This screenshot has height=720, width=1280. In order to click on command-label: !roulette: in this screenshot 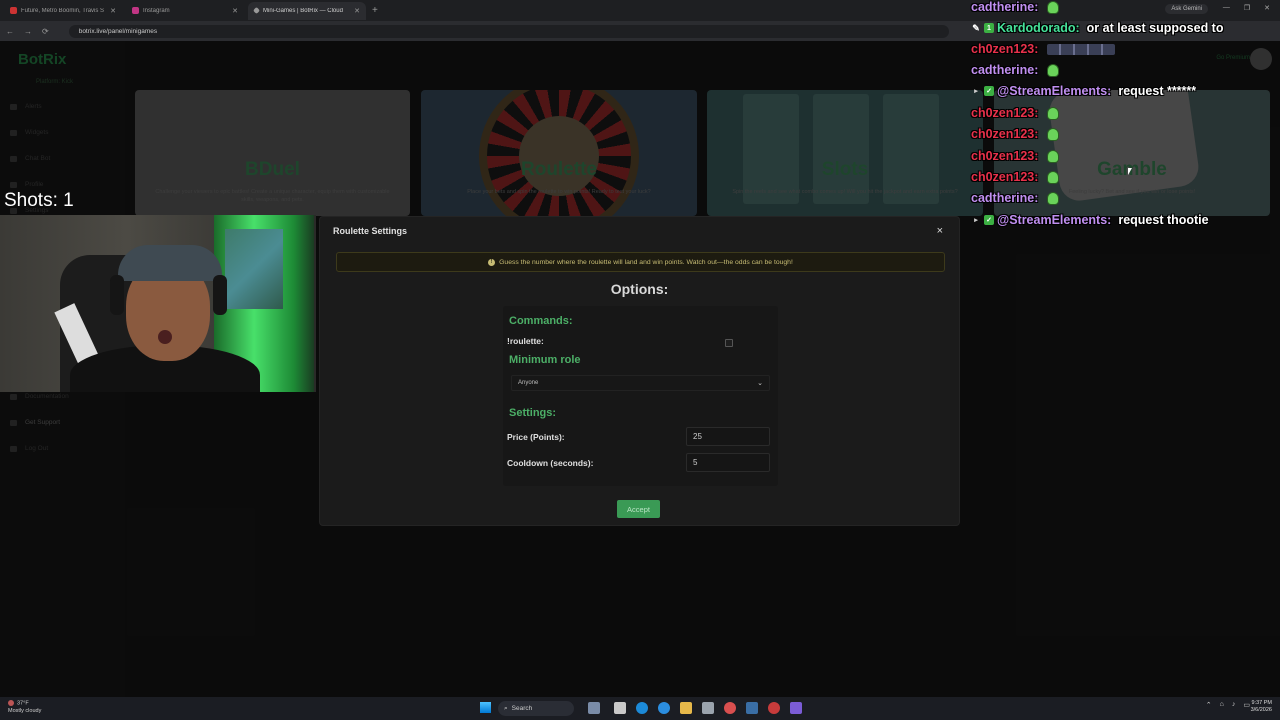, I will do `click(525, 341)`.